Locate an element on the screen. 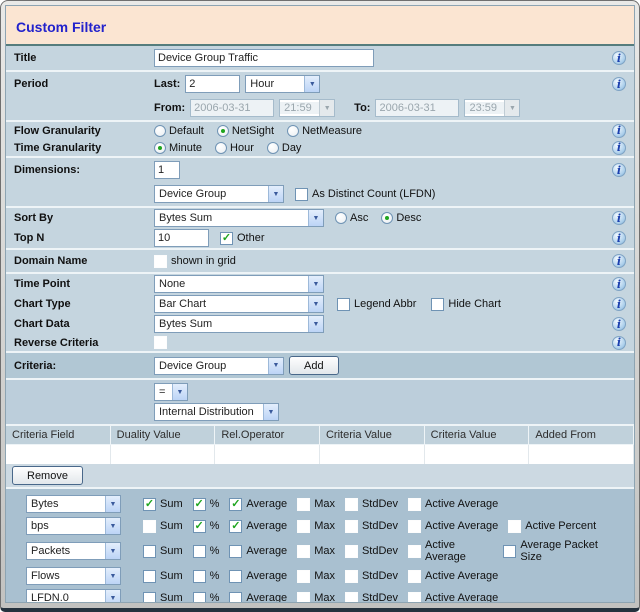 This screenshot has width=640, height=612. chart-type-select: Bar Chart ▼ is located at coordinates (239, 304).